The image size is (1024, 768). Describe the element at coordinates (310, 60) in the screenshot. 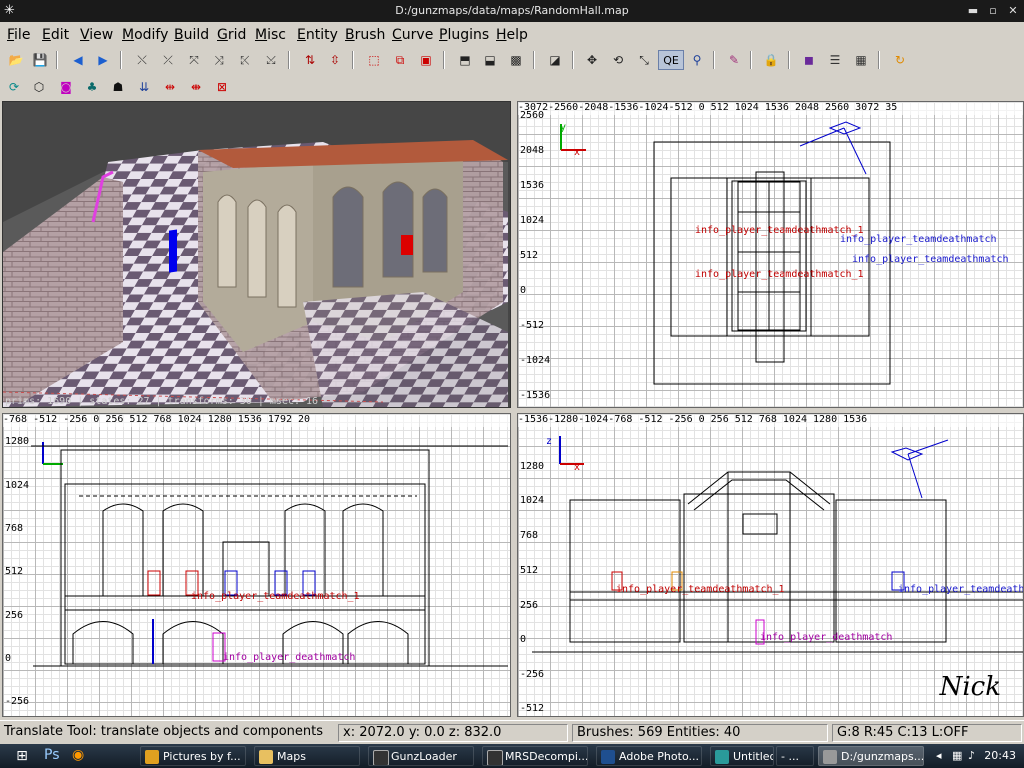

I see `select-complete-tall-icon: ⇅` at that location.